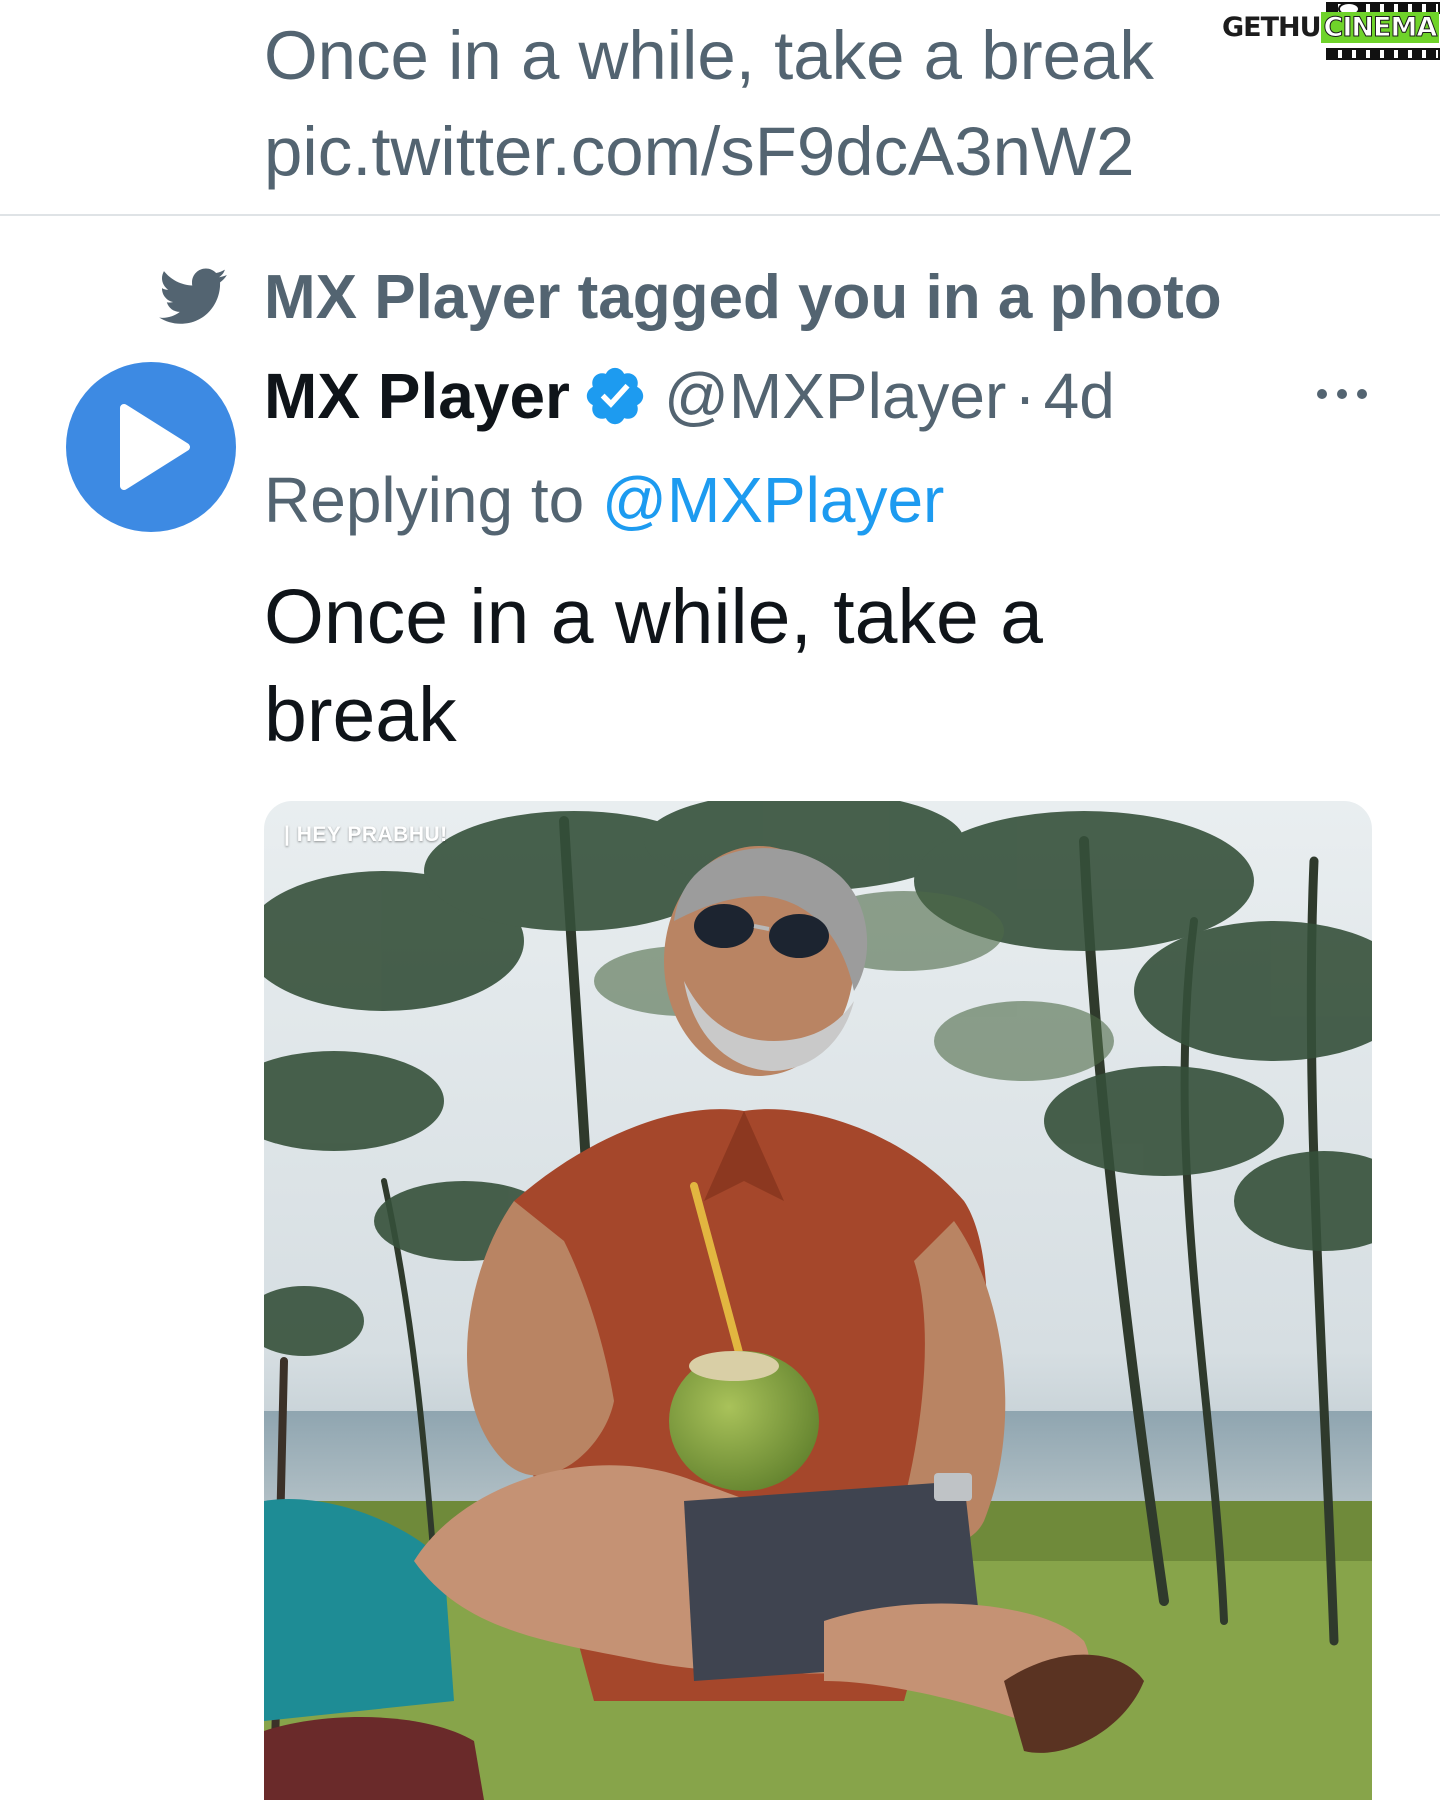 The height and width of the screenshot is (1800, 1440). I want to click on replying-to: Replying to @MXPlayer, so click(604, 500).